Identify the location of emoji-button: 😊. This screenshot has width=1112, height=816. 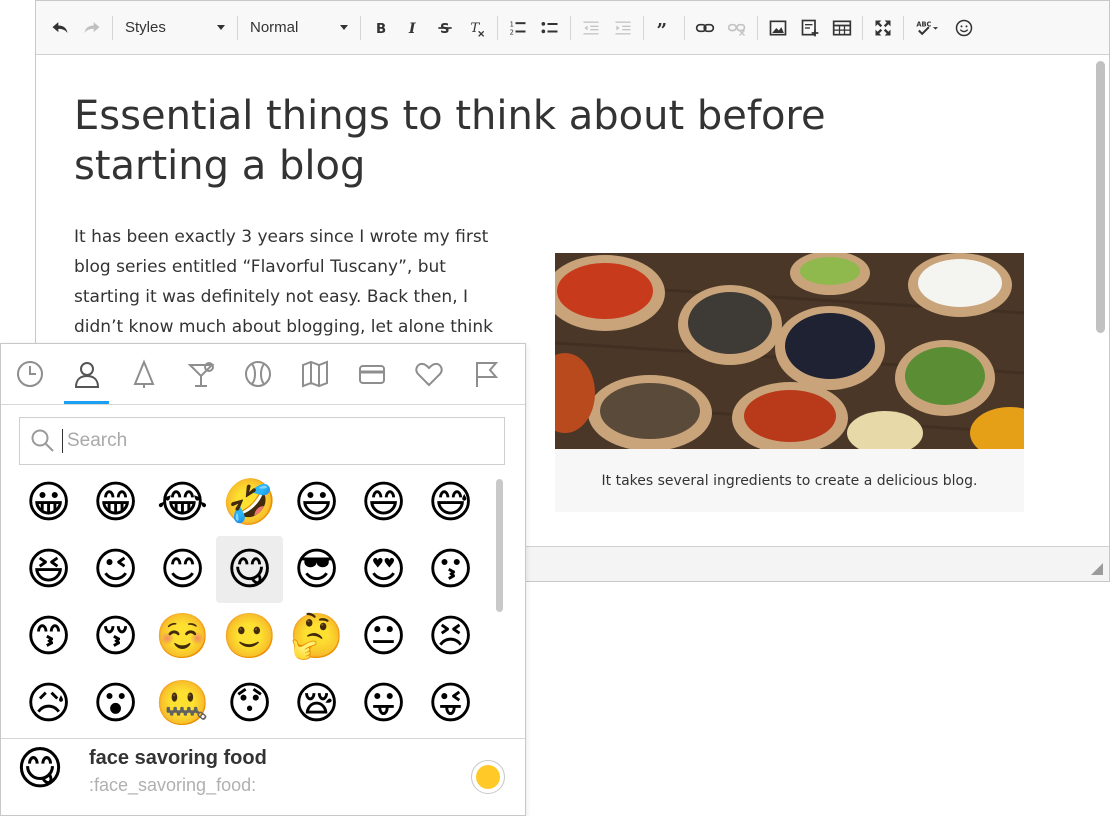
(182, 569).